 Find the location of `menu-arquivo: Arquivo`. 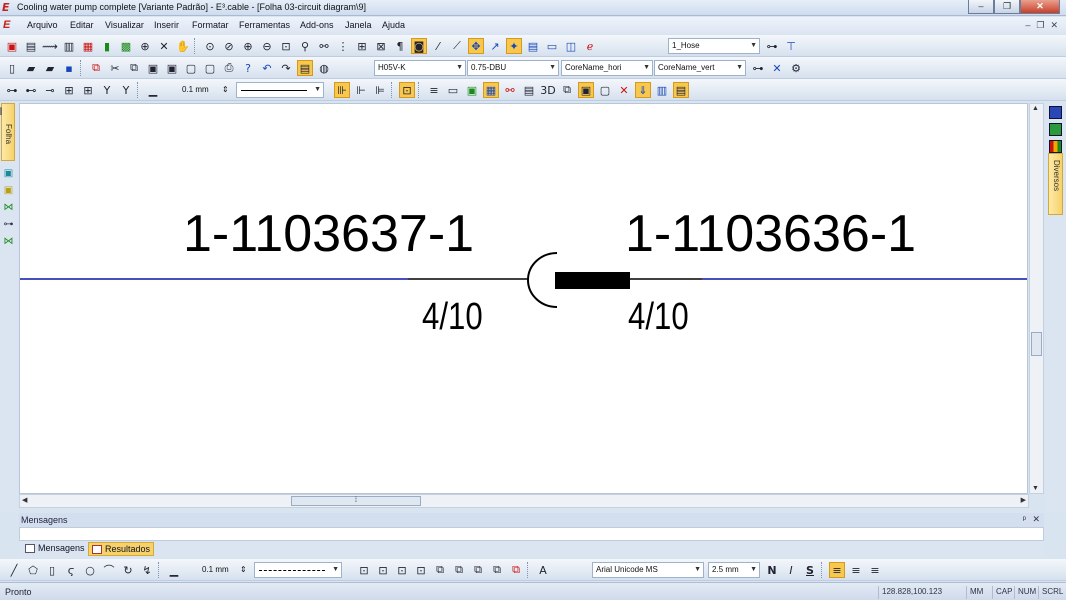

menu-arquivo: Arquivo is located at coordinates (42, 25).